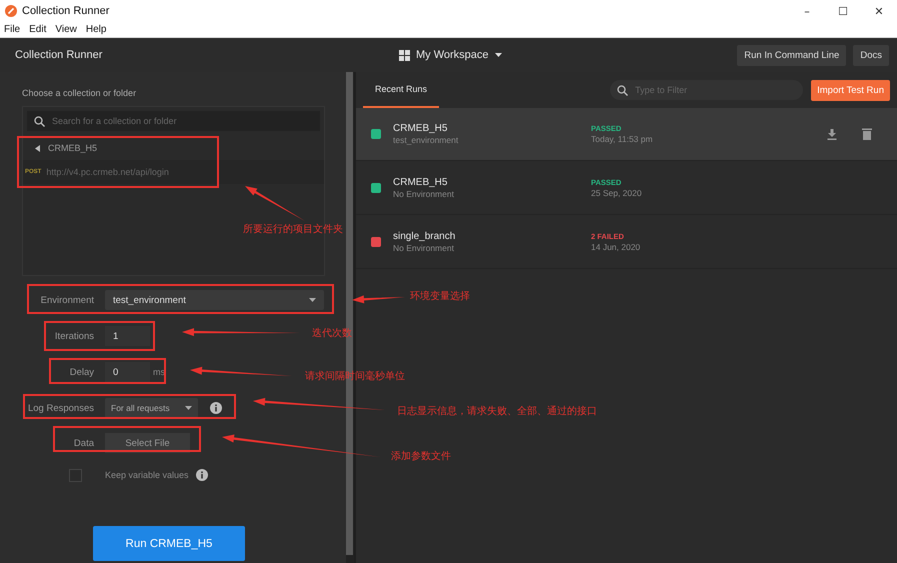  What do you see at coordinates (452, 55) in the screenshot?
I see `workspace-menu: My Workspace` at bounding box center [452, 55].